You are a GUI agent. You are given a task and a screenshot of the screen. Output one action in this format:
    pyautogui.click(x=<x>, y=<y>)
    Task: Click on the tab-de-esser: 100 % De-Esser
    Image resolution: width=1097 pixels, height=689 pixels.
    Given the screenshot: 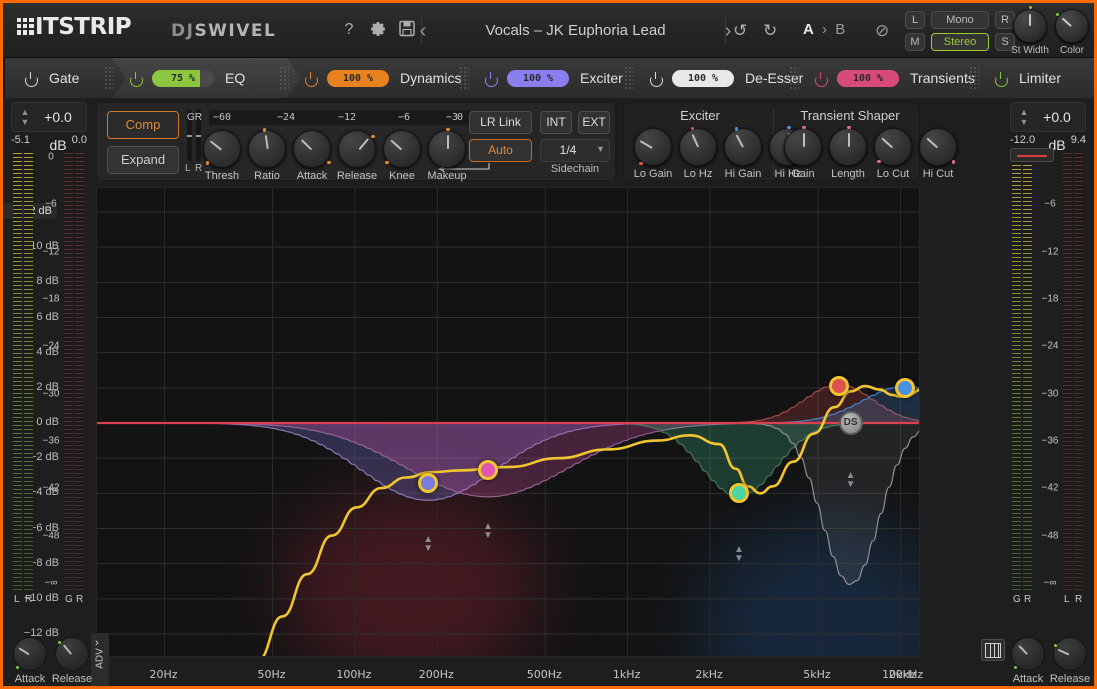 What is the action you would take?
    pyautogui.click(x=720, y=78)
    